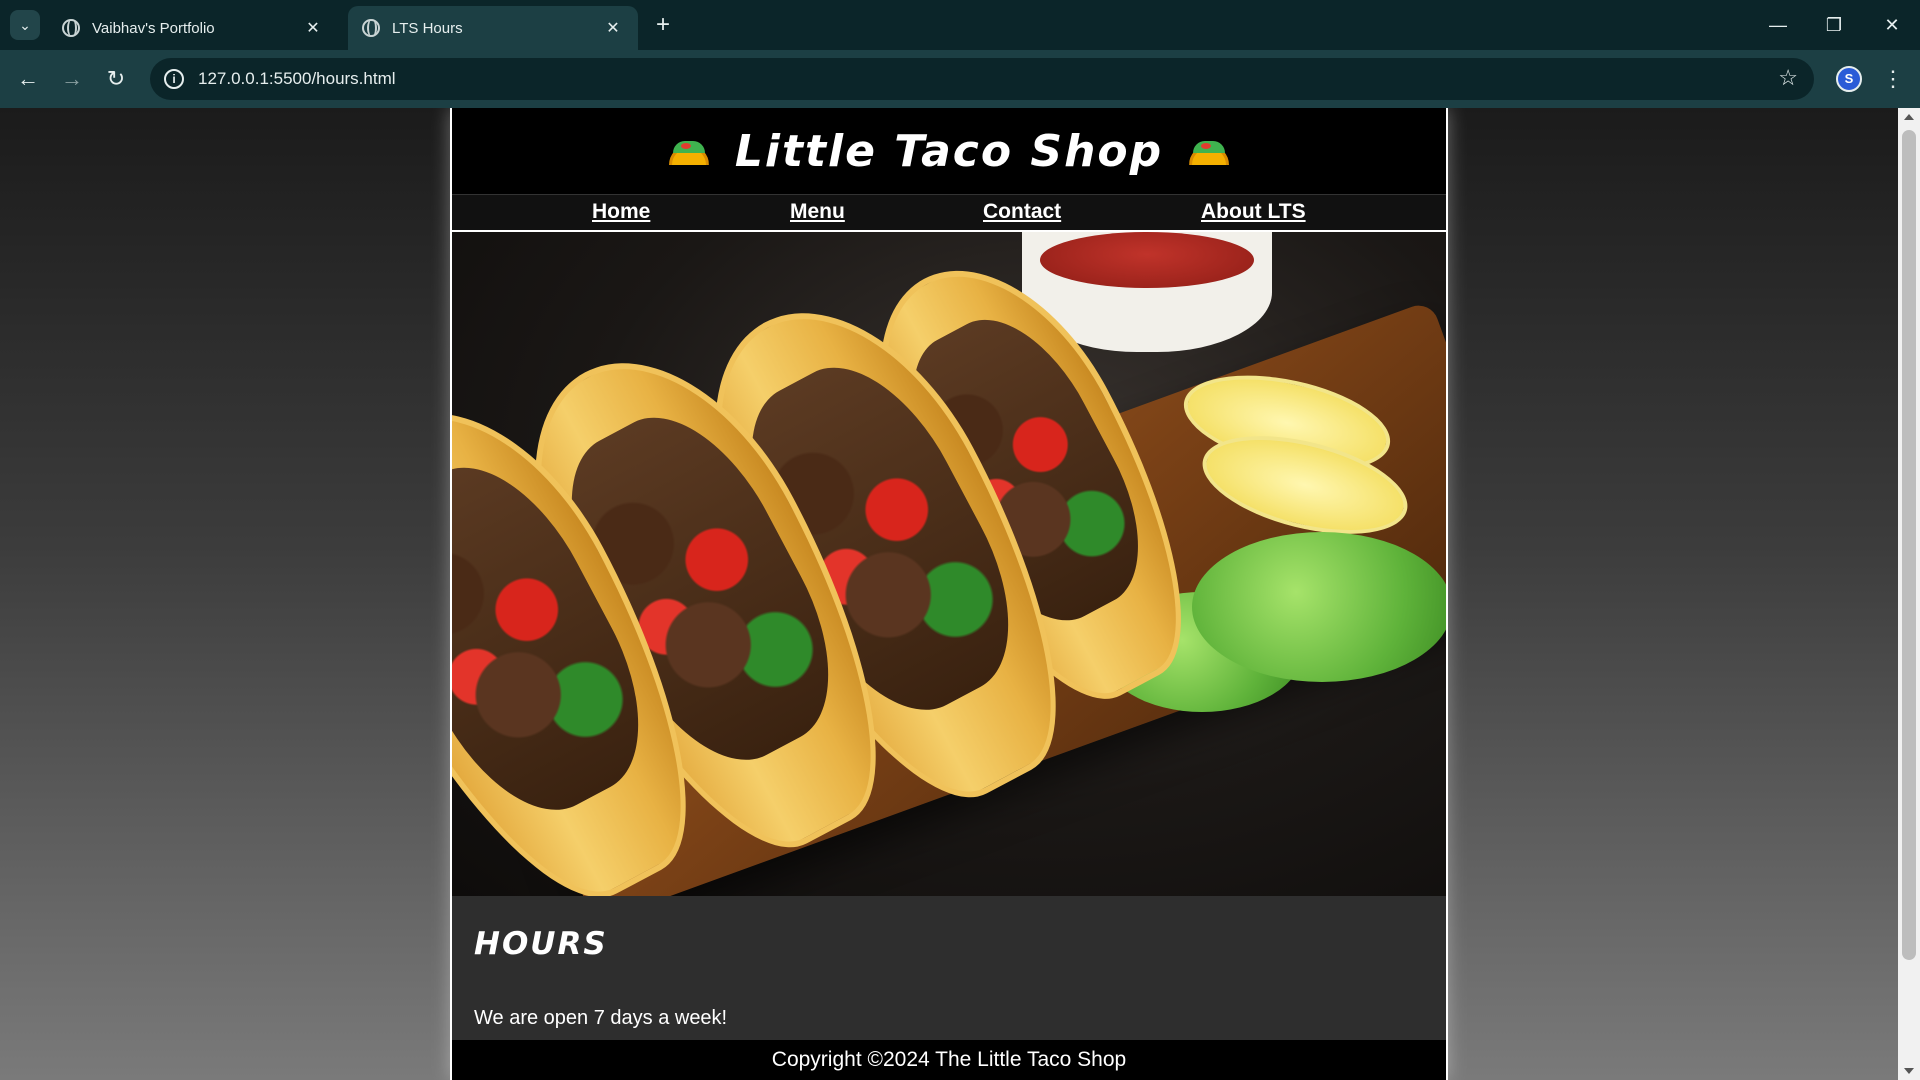 This screenshot has width=1920, height=1080. What do you see at coordinates (982, 79) in the screenshot?
I see `address-bar: i 127.0.0.1:5500/hours.html ☆` at bounding box center [982, 79].